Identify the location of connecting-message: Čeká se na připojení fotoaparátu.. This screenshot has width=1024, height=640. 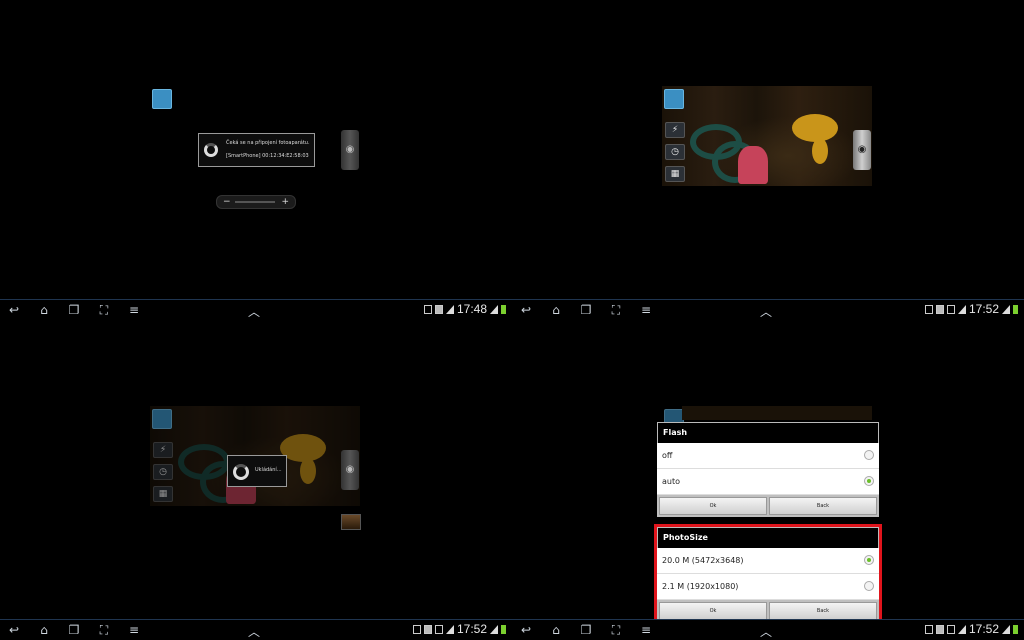
(268, 143).